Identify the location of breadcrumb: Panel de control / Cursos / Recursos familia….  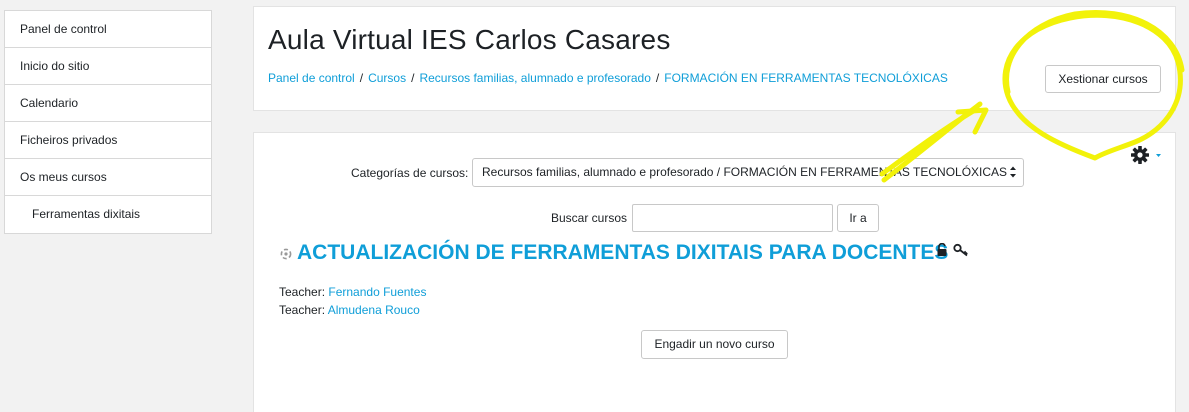
(608, 78).